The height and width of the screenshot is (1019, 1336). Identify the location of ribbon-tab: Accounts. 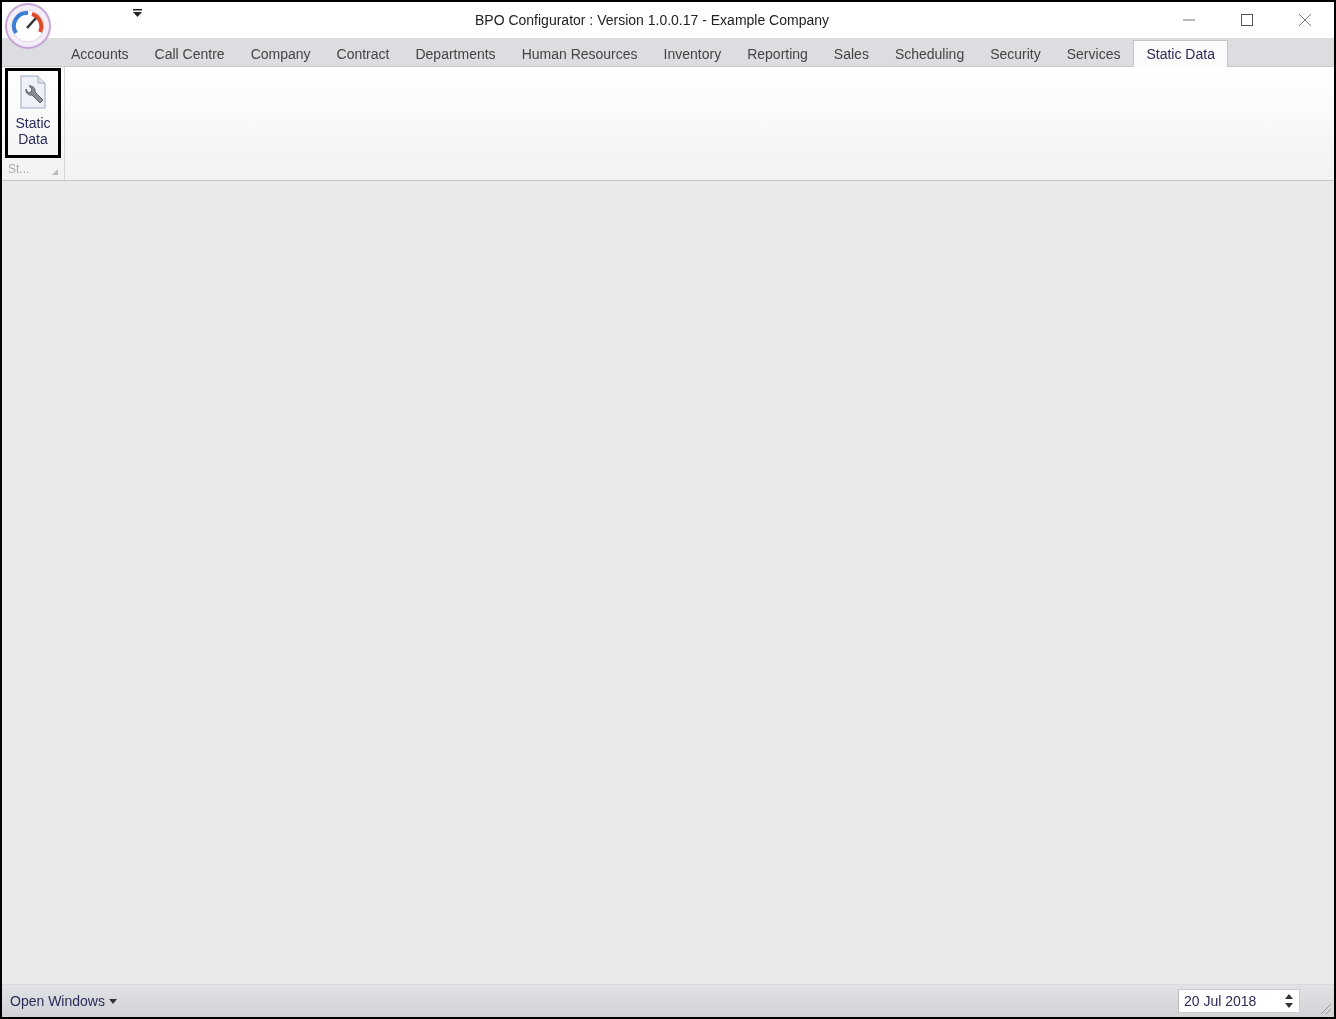
(100, 53).